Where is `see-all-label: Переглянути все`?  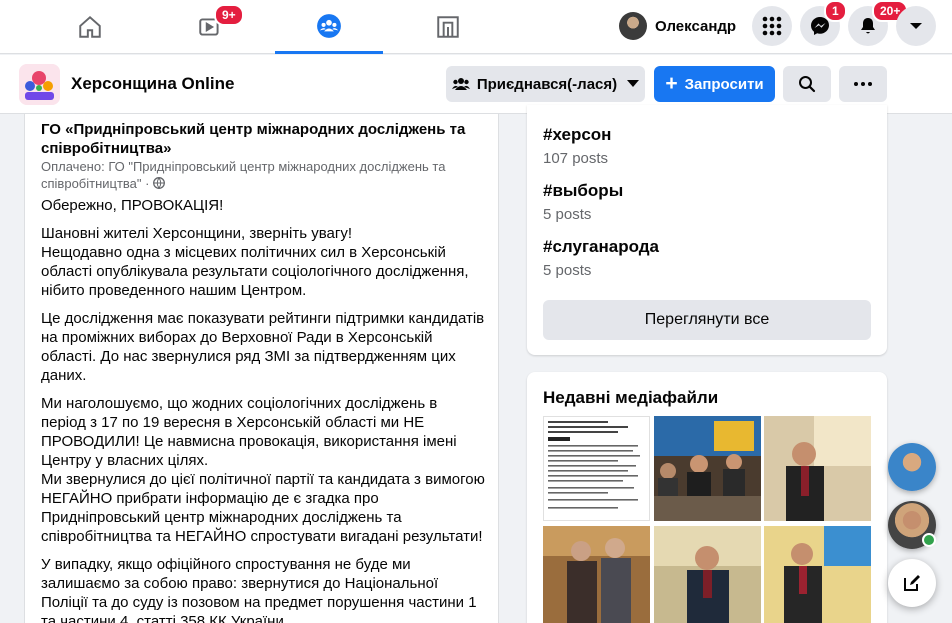 see-all-label: Переглянути все is located at coordinates (707, 319).